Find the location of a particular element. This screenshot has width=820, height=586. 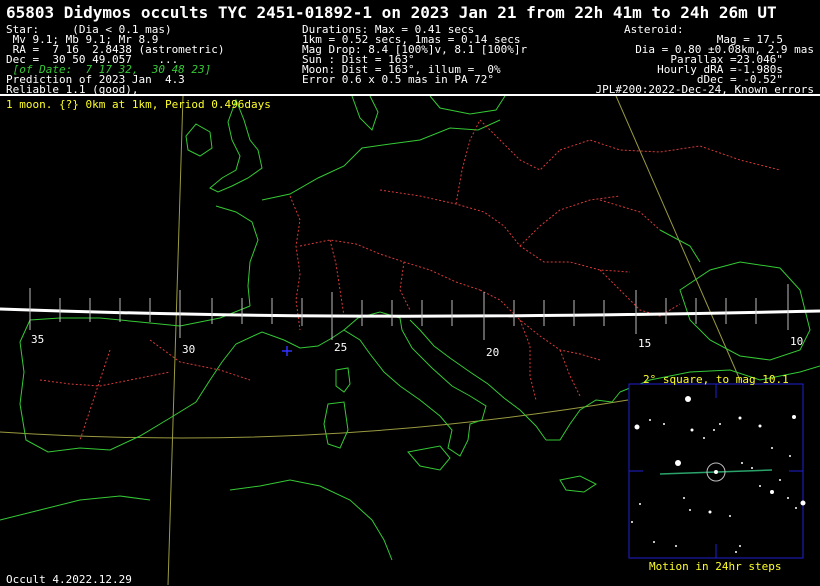

occultation-path is located at coordinates (410, 312).